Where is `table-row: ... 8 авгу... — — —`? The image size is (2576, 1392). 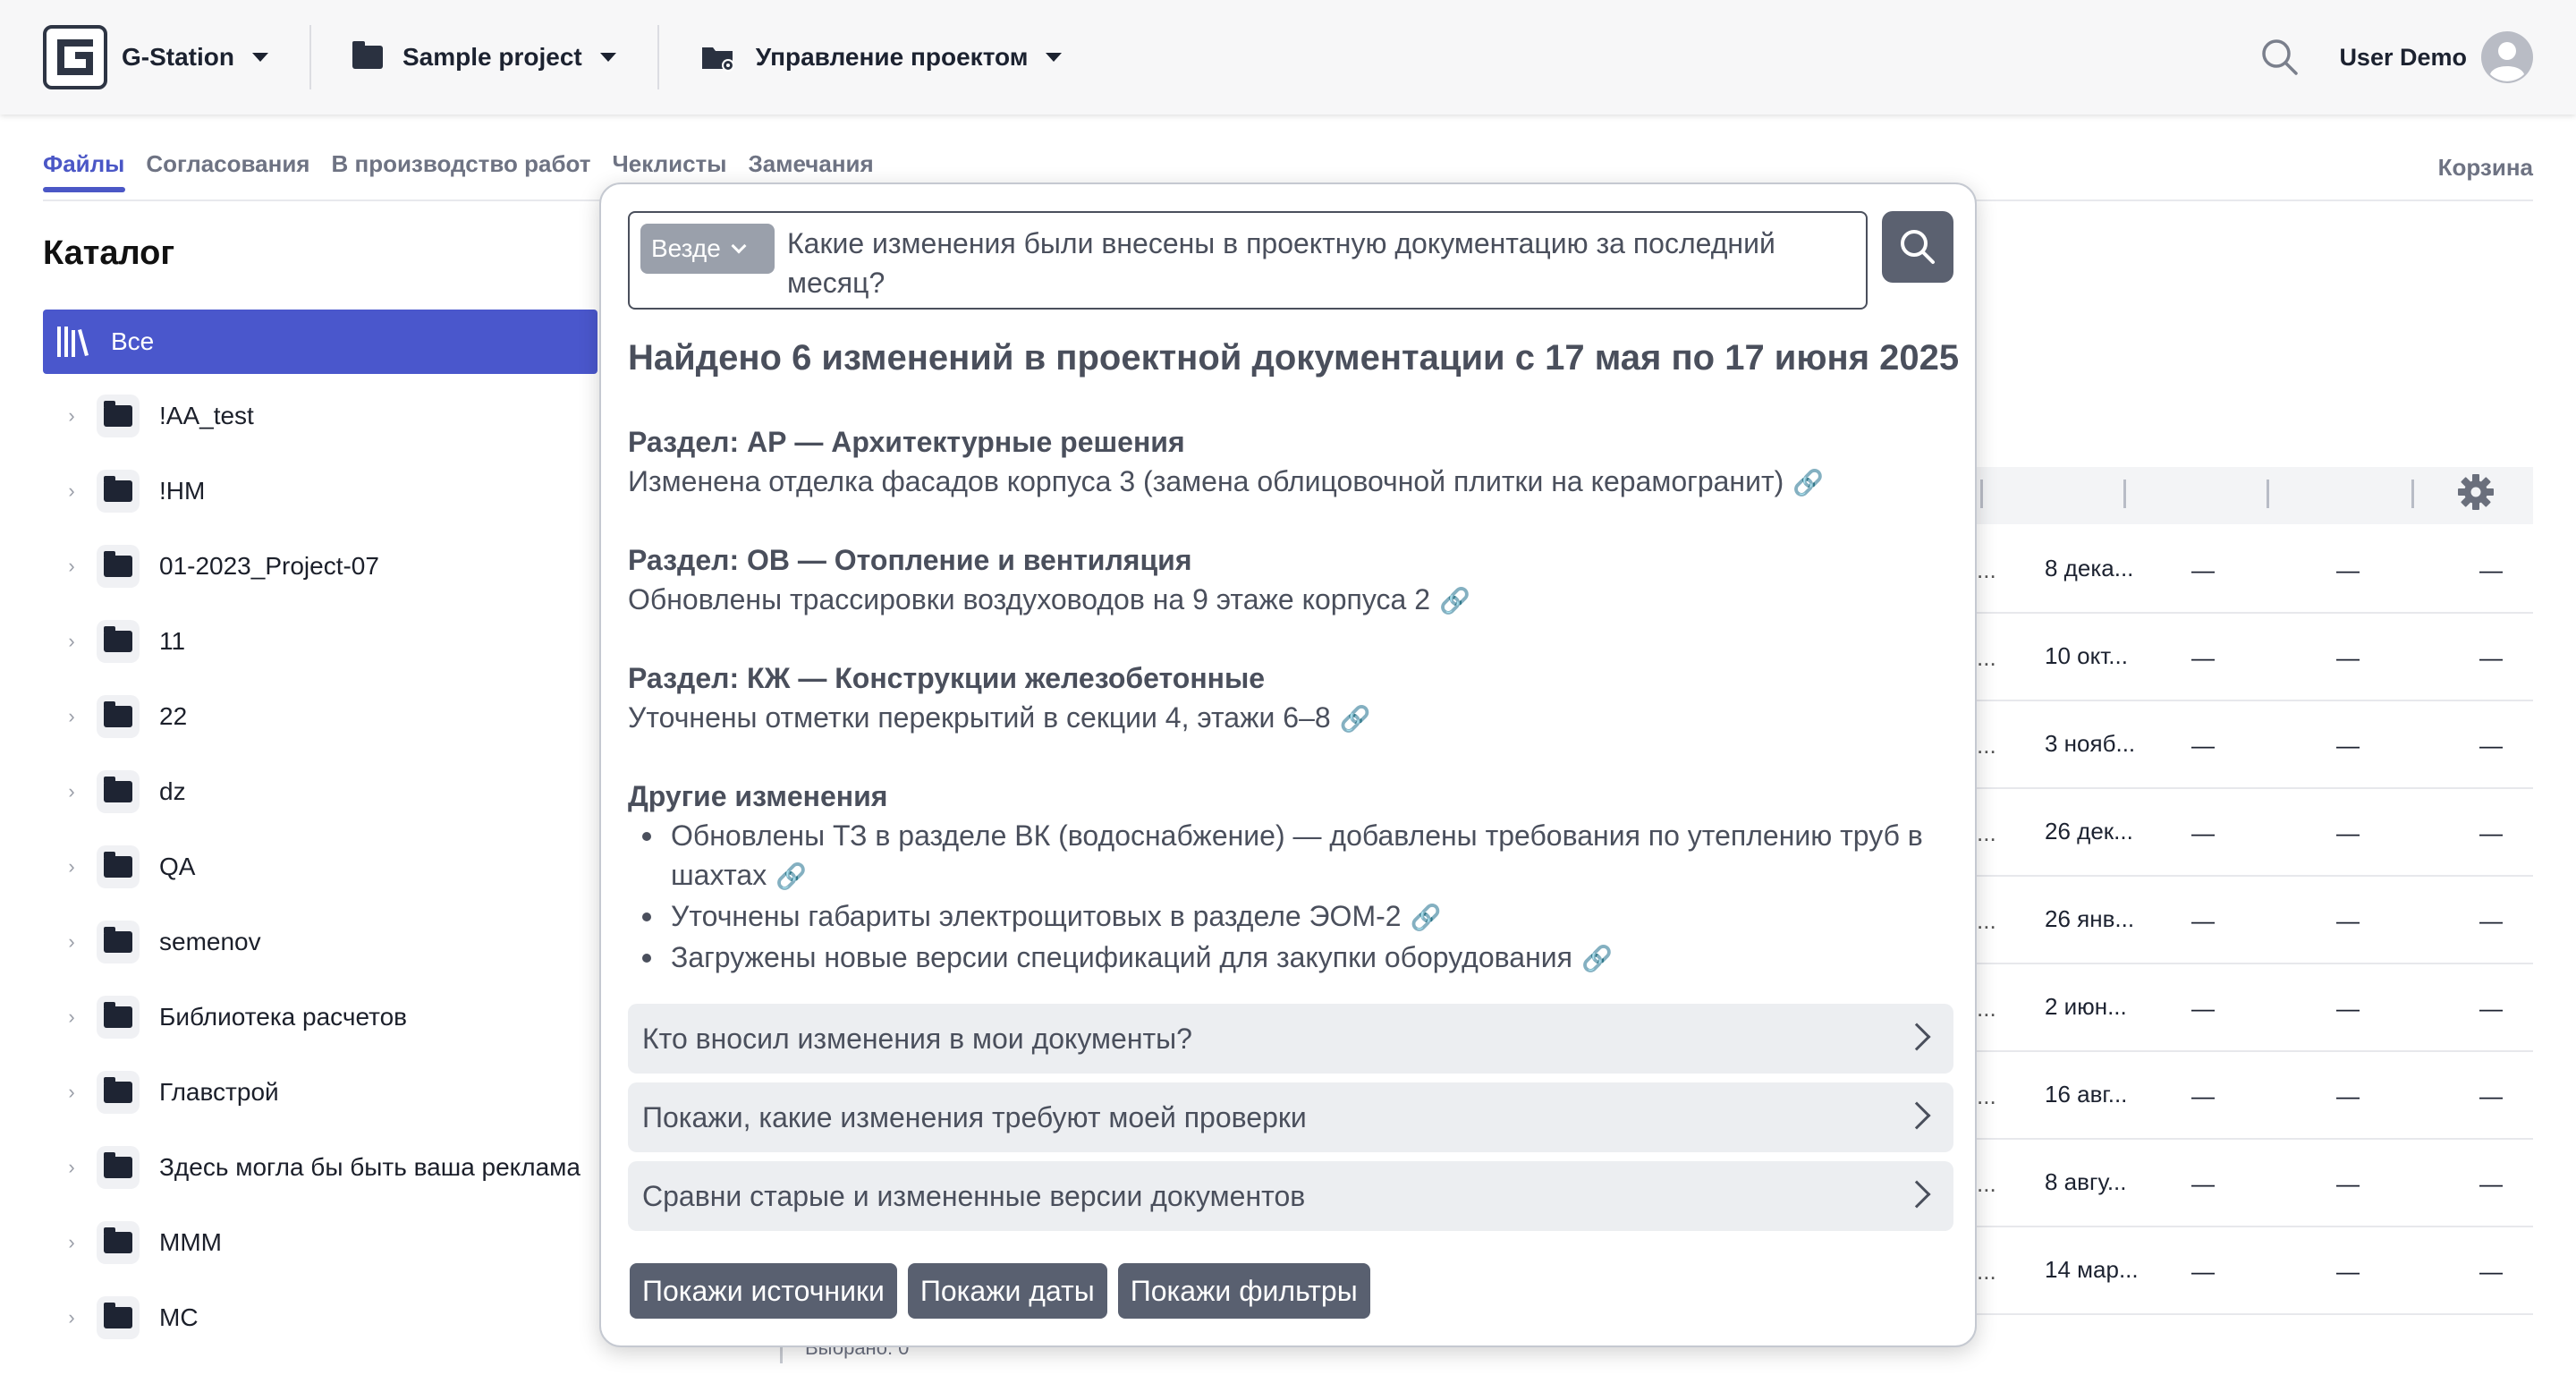
table-row: ... 8 авгу... — — — is located at coordinates (2254, 1183).